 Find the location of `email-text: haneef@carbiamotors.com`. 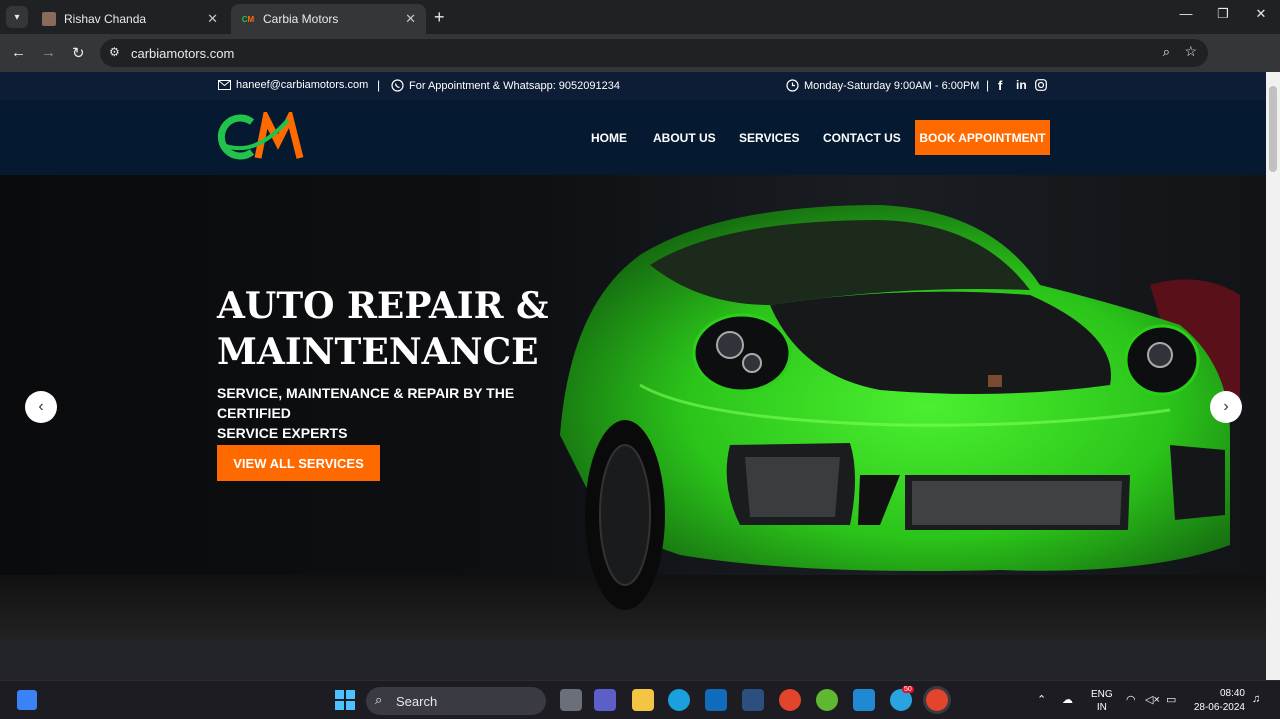

email-text: haneef@carbiamotors.com is located at coordinates (302, 85).